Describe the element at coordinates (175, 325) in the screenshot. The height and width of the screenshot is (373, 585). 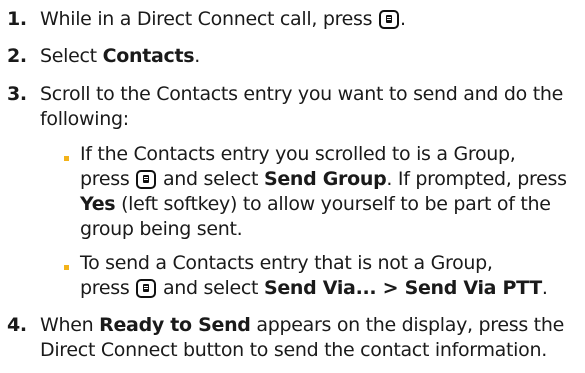
I see `ready-to-send-term: Ready to Send` at that location.